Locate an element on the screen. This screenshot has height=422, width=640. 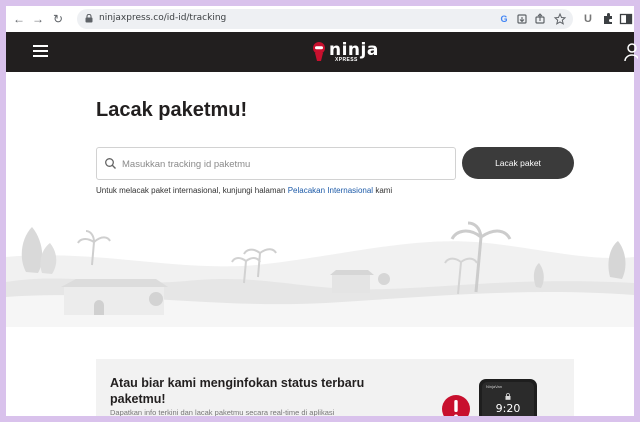
side-panel-icon is located at coordinates (626, 19).